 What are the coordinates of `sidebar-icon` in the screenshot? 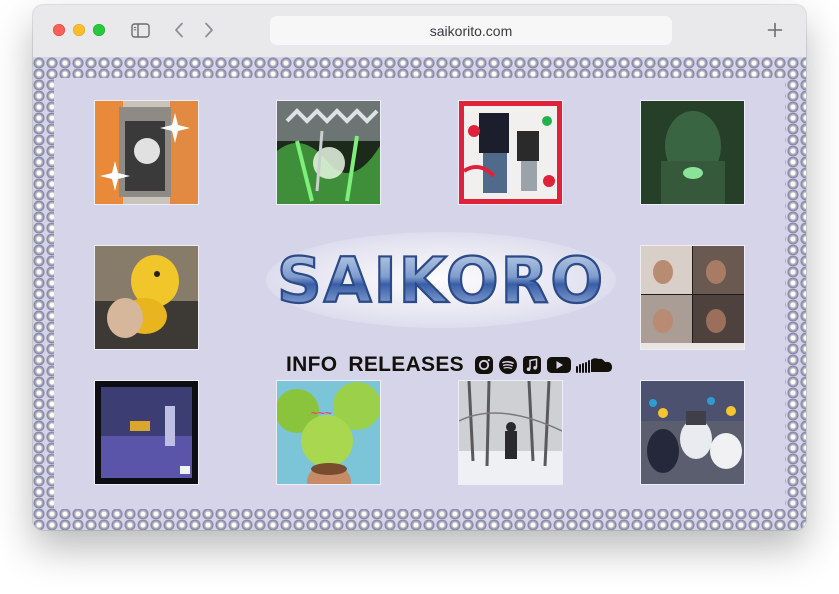 It's located at (140, 30).